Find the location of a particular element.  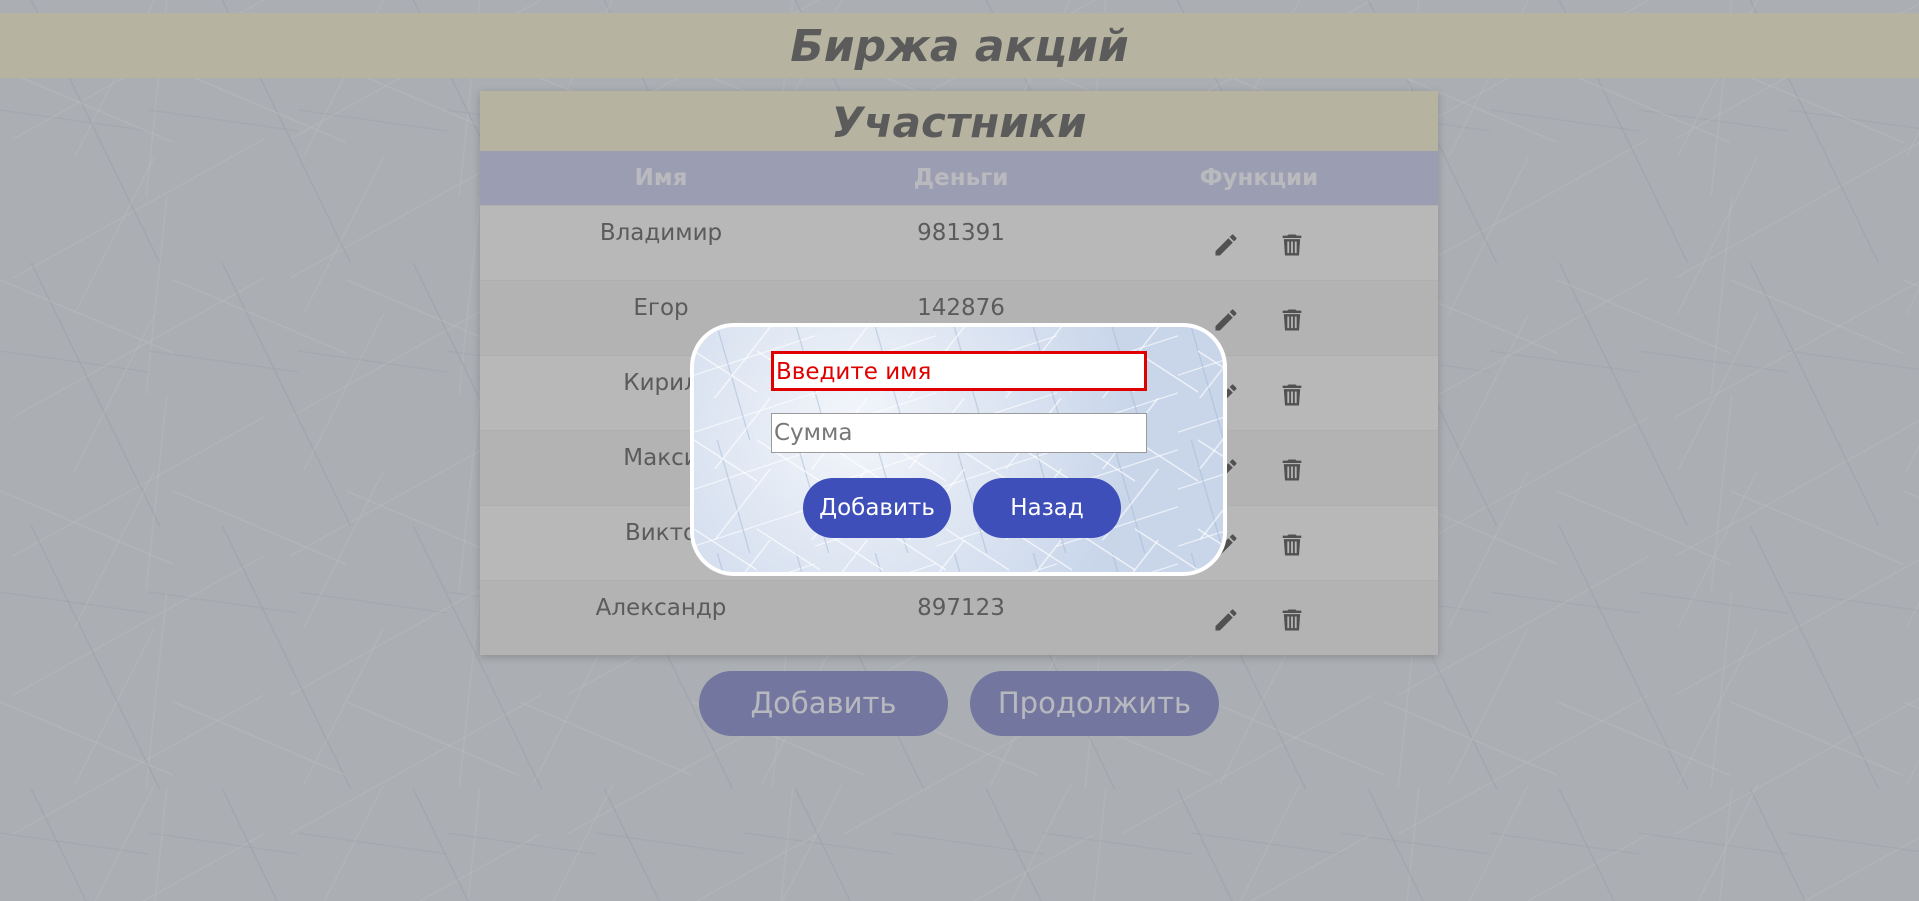

name-input: Введите имя is located at coordinates (959, 371).